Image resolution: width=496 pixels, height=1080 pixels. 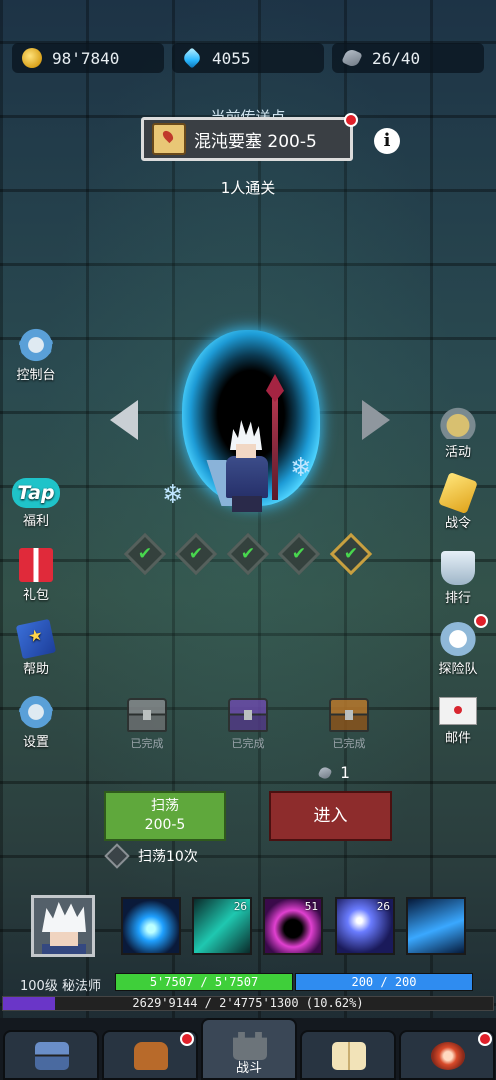 What do you see at coordinates (60, 986) in the screenshot?
I see `level-class: 100级 秘法师` at bounding box center [60, 986].